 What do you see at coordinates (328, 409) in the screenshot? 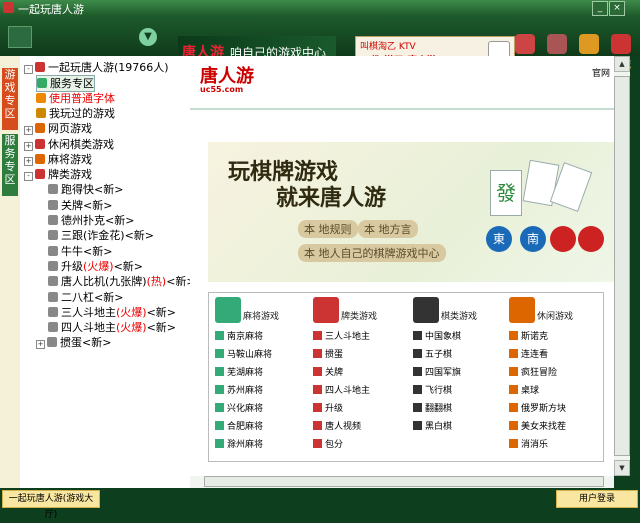
I see `game-link: 升级` at bounding box center [328, 409].